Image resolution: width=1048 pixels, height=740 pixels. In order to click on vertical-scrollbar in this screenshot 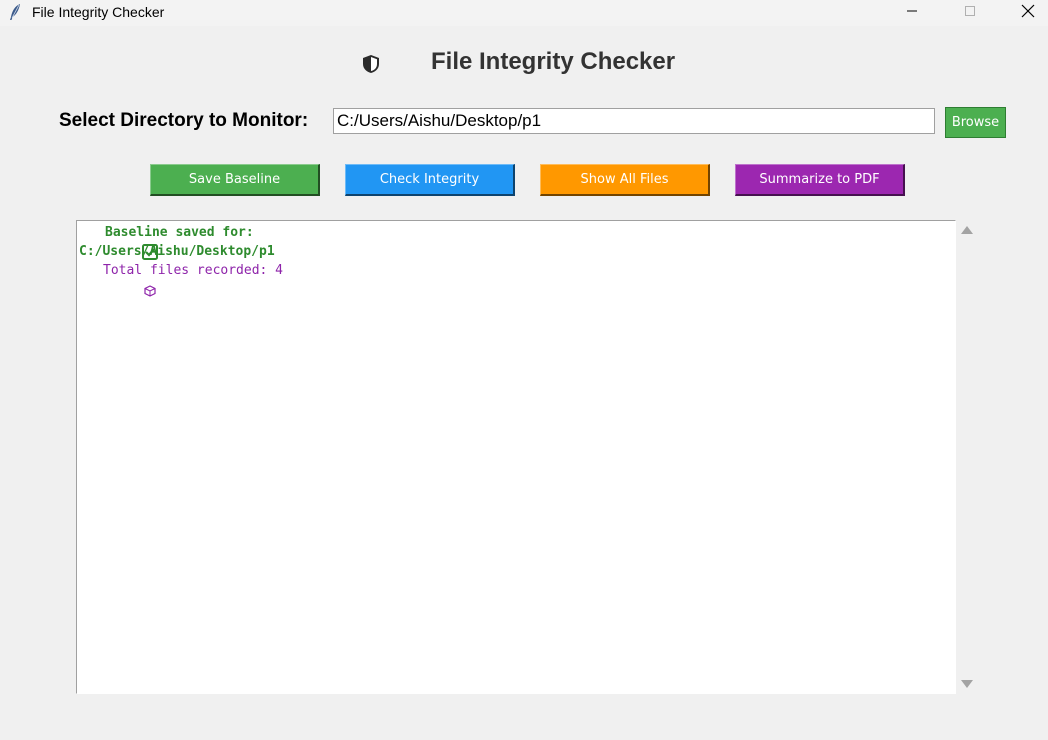, I will do `click(967, 457)`.